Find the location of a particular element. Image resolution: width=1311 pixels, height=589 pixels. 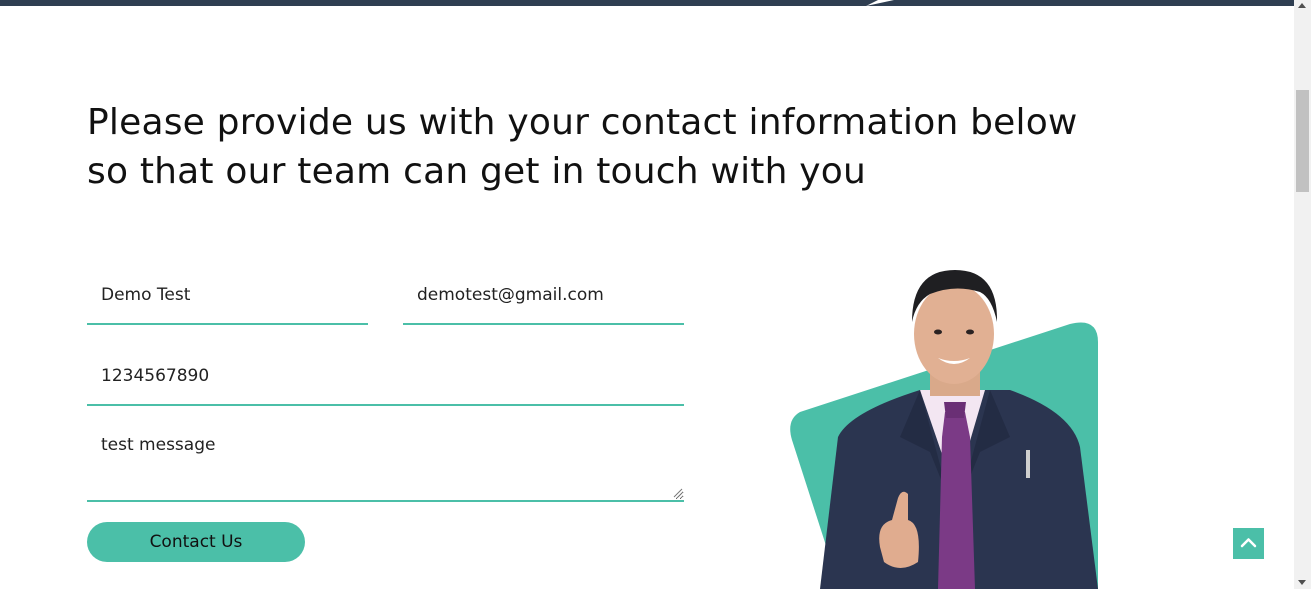

header-accent-shape is located at coordinates (880, 3).